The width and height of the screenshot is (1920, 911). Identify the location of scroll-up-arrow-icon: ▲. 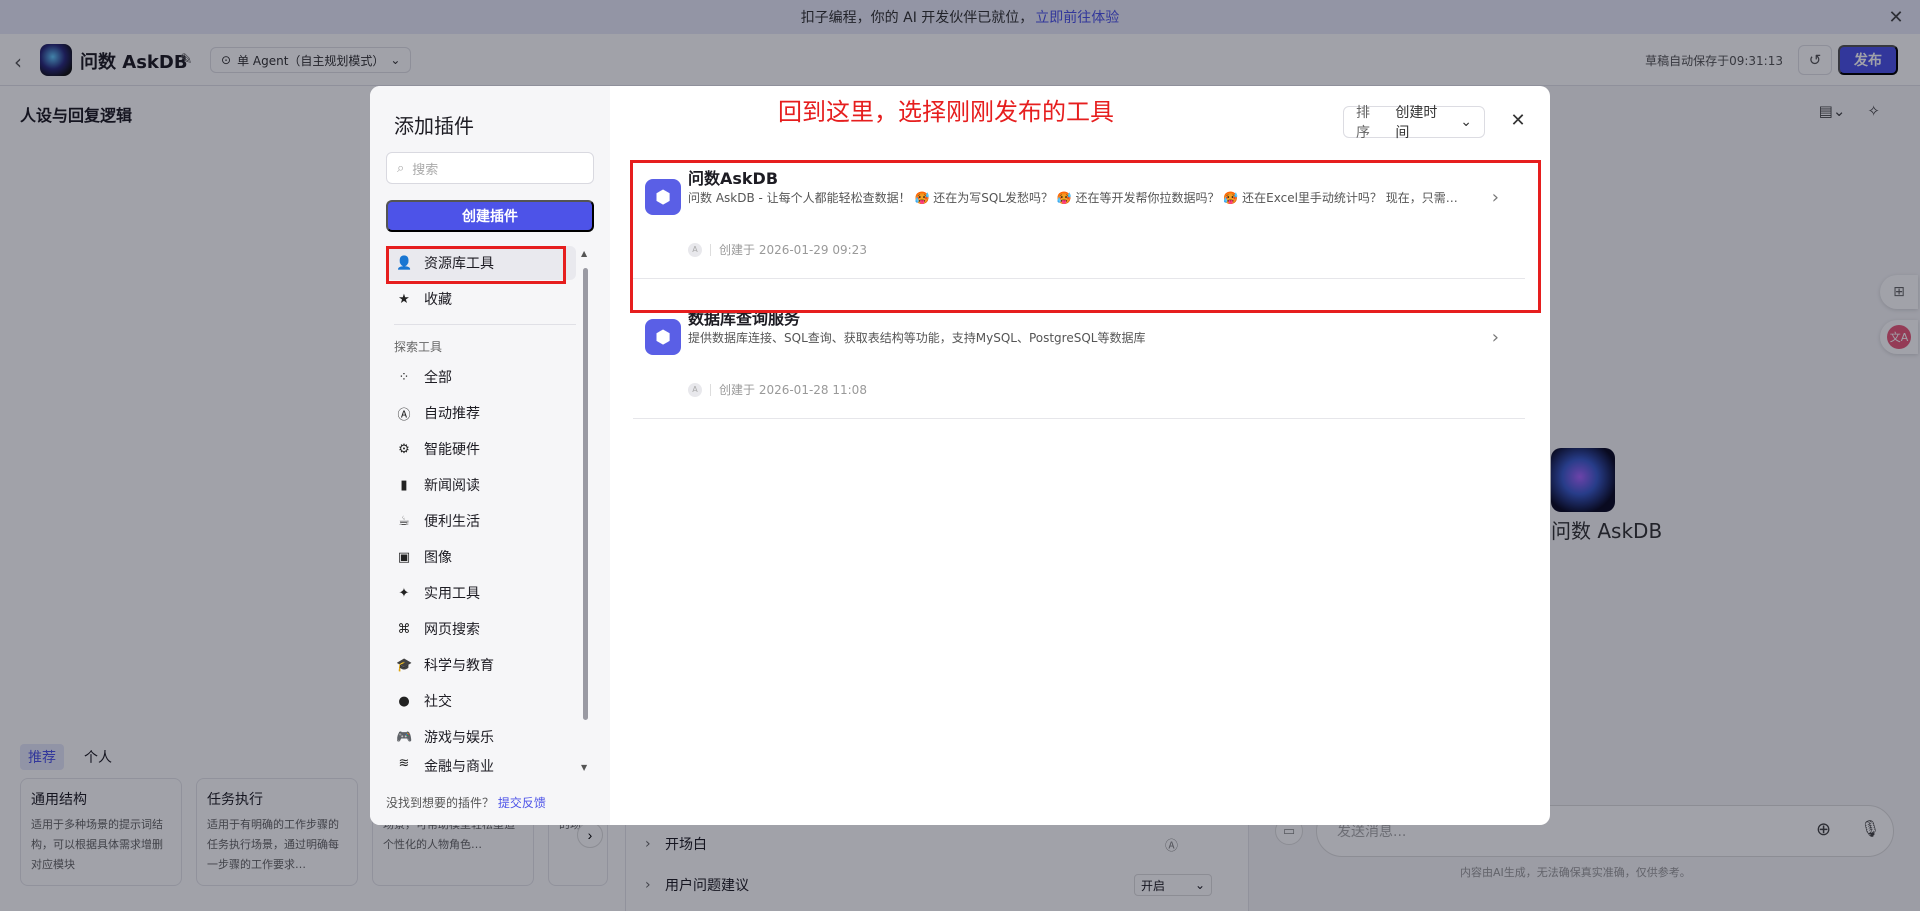
(584, 253).